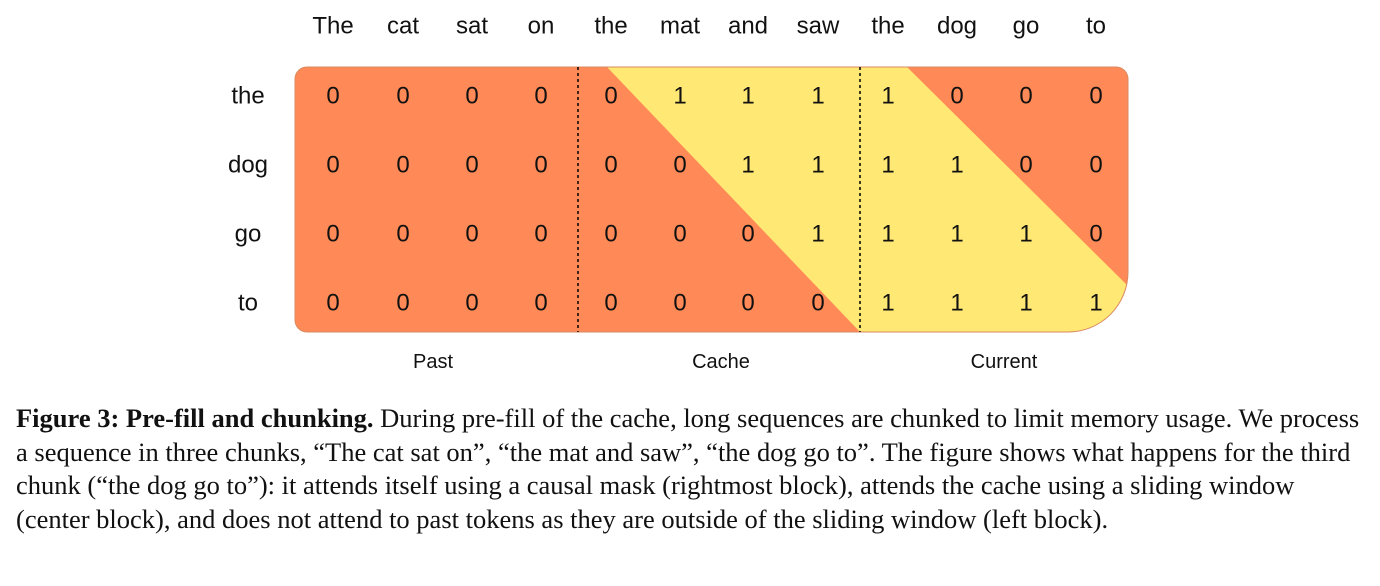 This screenshot has height=586, width=1380. Describe the element at coordinates (195, 418) in the screenshot. I see `caption-label: Figure 3: Pre-fill and chunking.` at that location.